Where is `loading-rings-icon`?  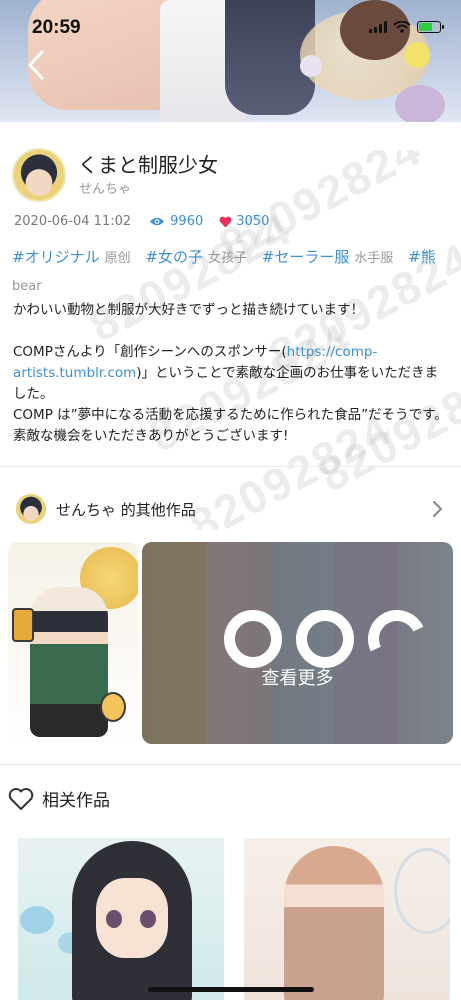
loading-rings-icon is located at coordinates (329, 639).